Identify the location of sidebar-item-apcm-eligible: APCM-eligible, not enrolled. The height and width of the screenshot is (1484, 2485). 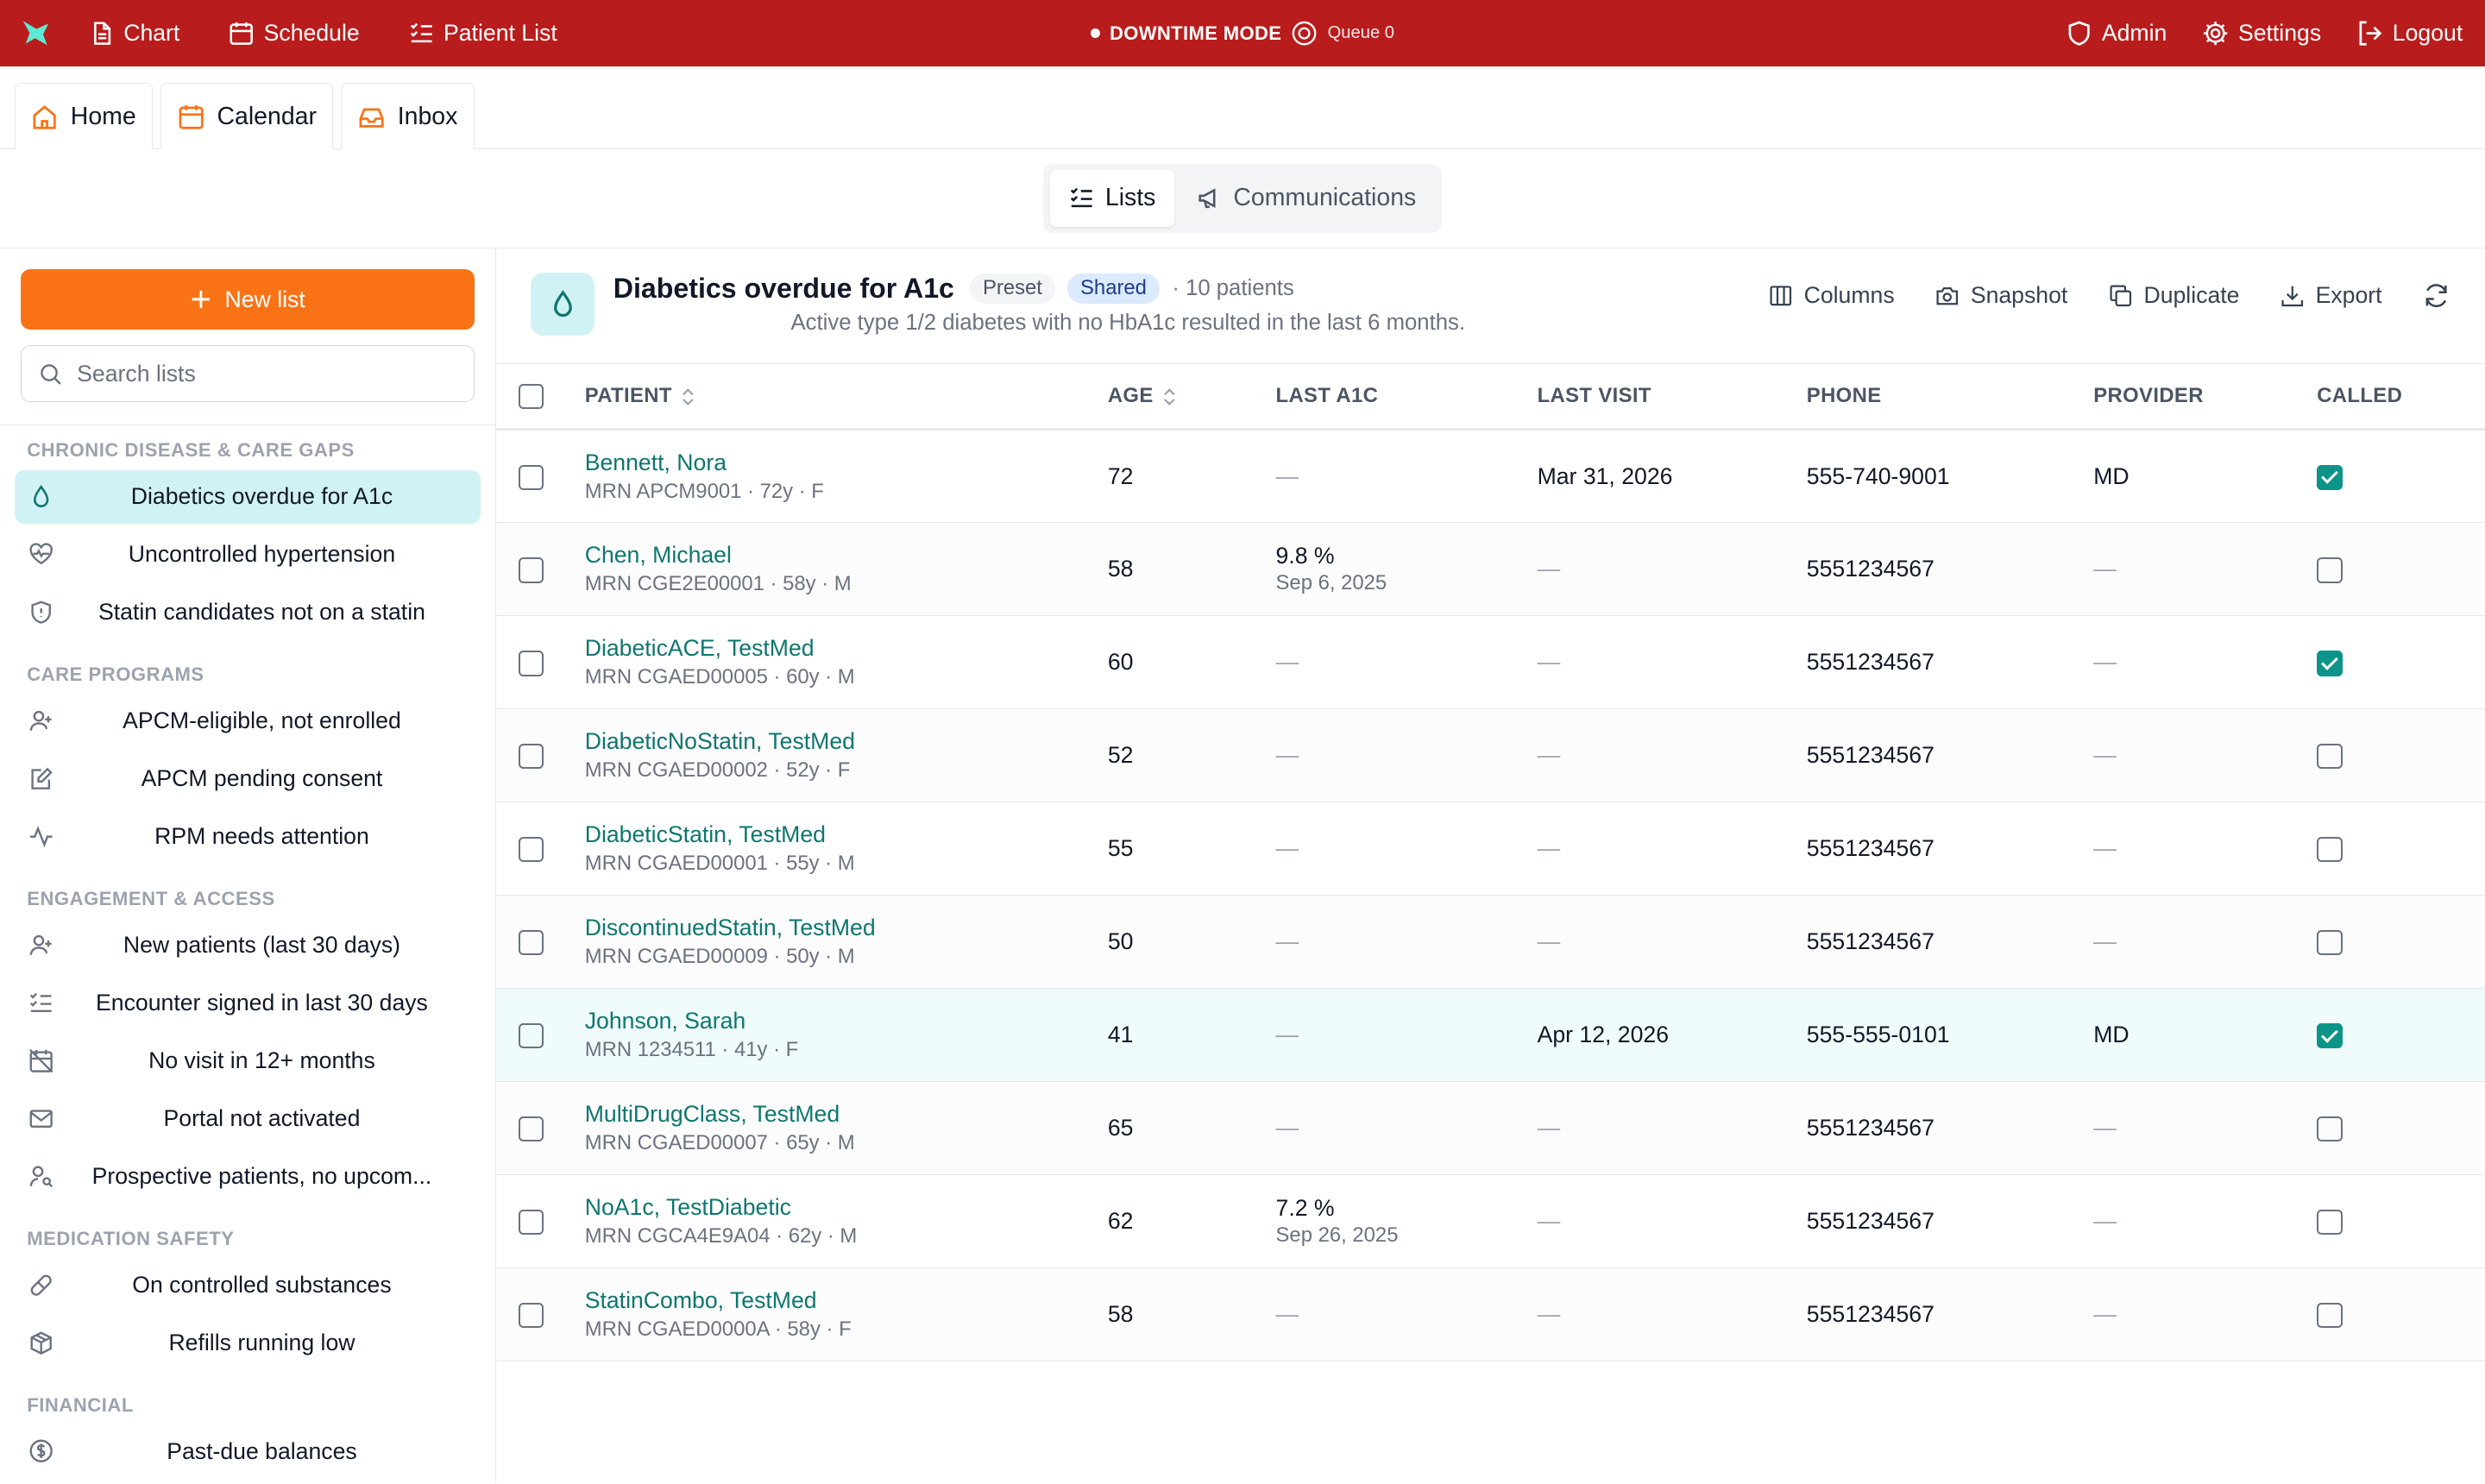
(248, 720).